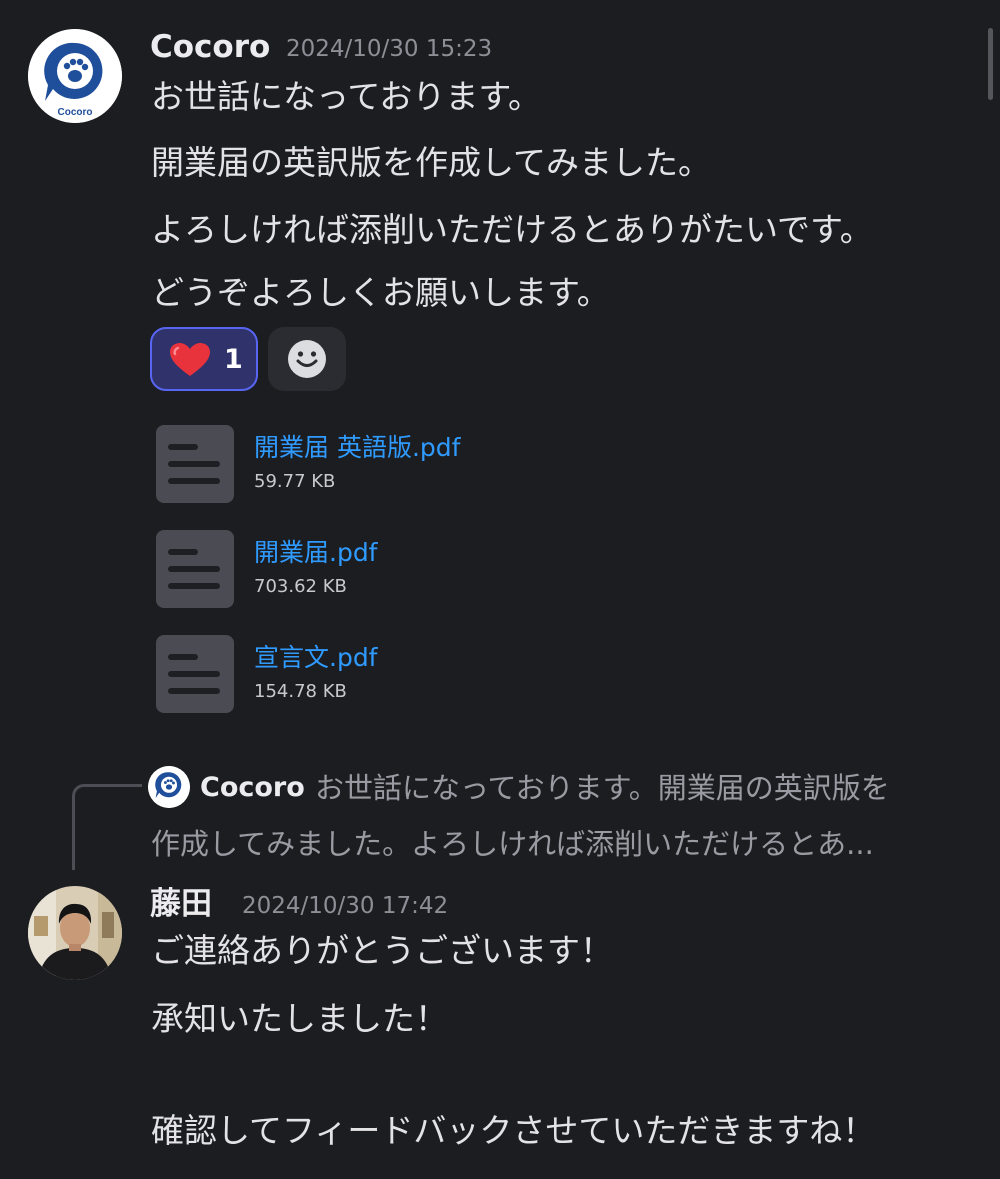  I want to click on message-timestamp: 2024/10/30 17:42, so click(345, 906).